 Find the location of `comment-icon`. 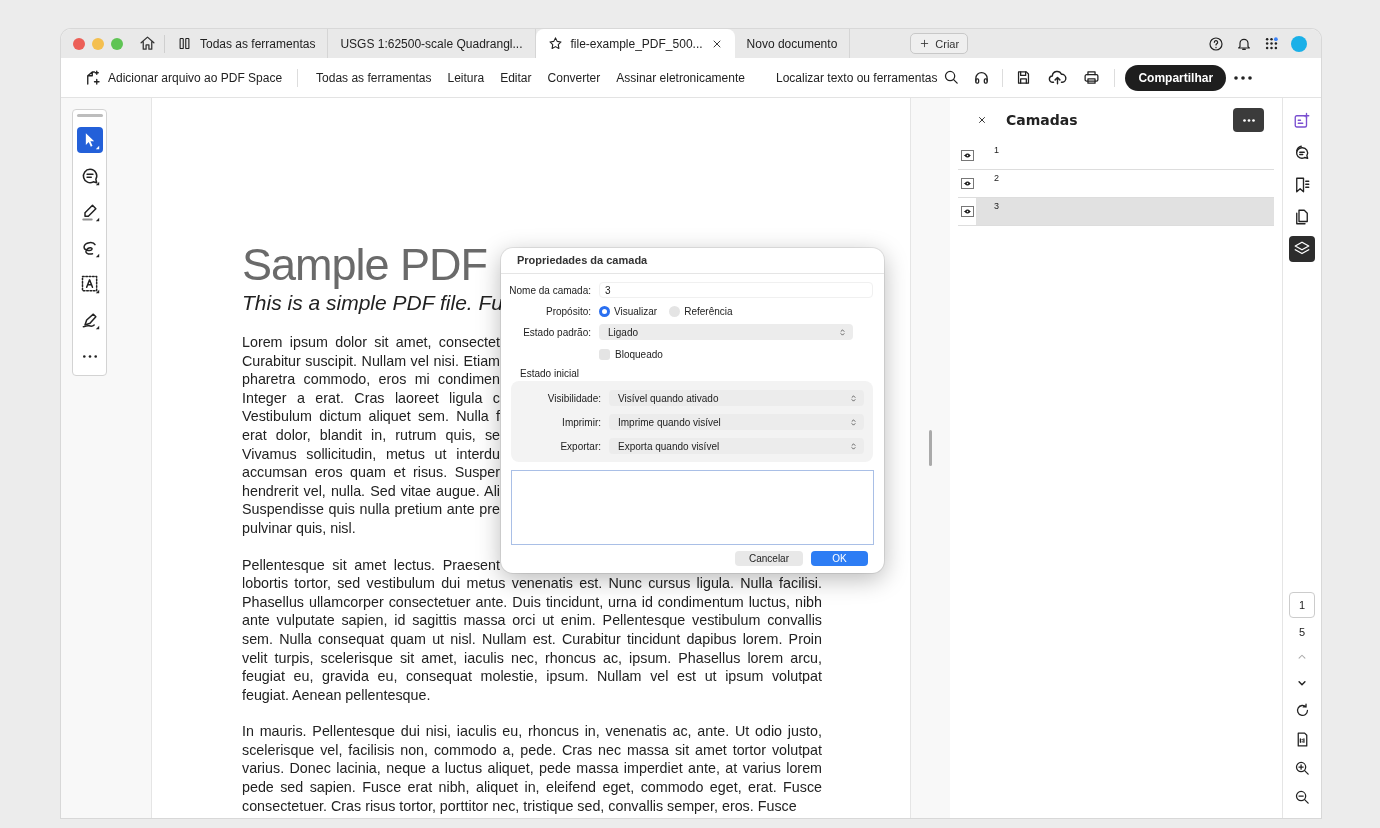

comment-icon is located at coordinates (1302, 153).